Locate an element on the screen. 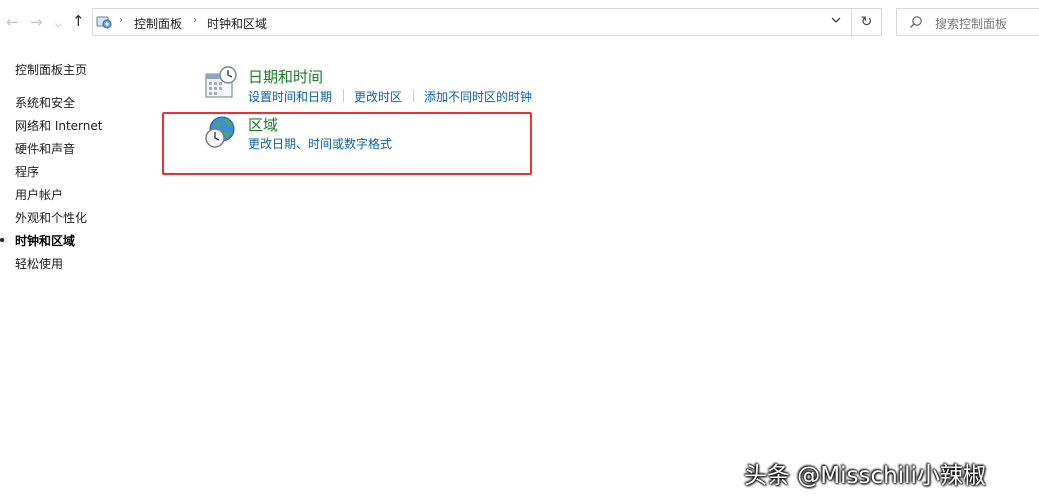  sidebar-item-ease-of-access: 轻松使用 is located at coordinates (39, 263).